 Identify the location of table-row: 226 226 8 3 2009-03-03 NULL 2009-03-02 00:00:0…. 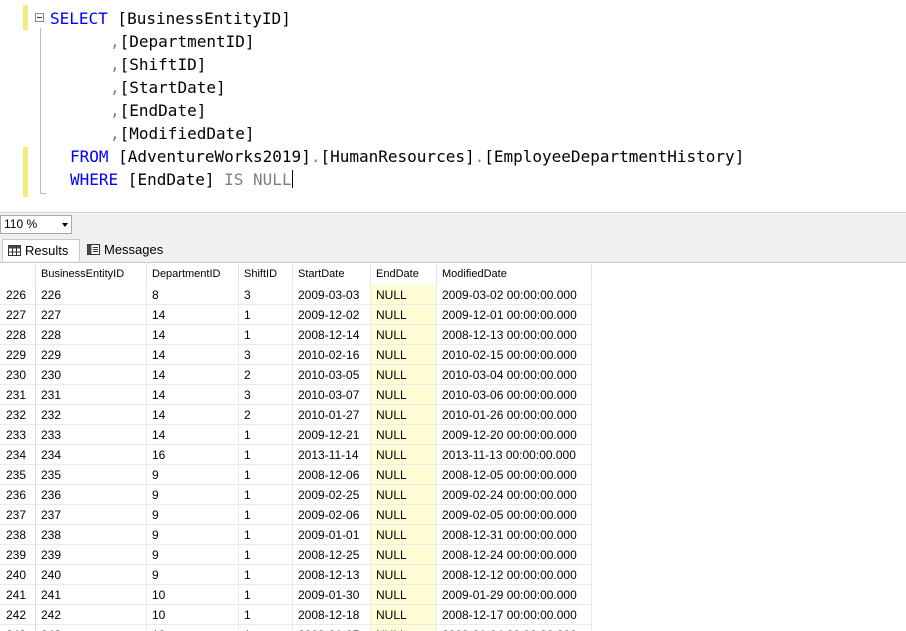
(296, 295).